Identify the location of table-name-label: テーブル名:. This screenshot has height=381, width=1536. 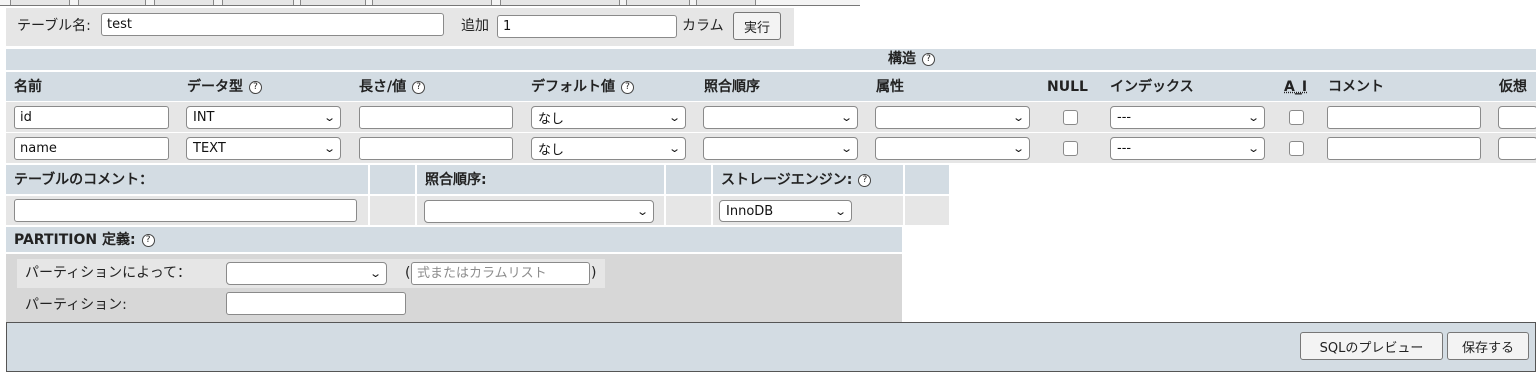
(54, 26).